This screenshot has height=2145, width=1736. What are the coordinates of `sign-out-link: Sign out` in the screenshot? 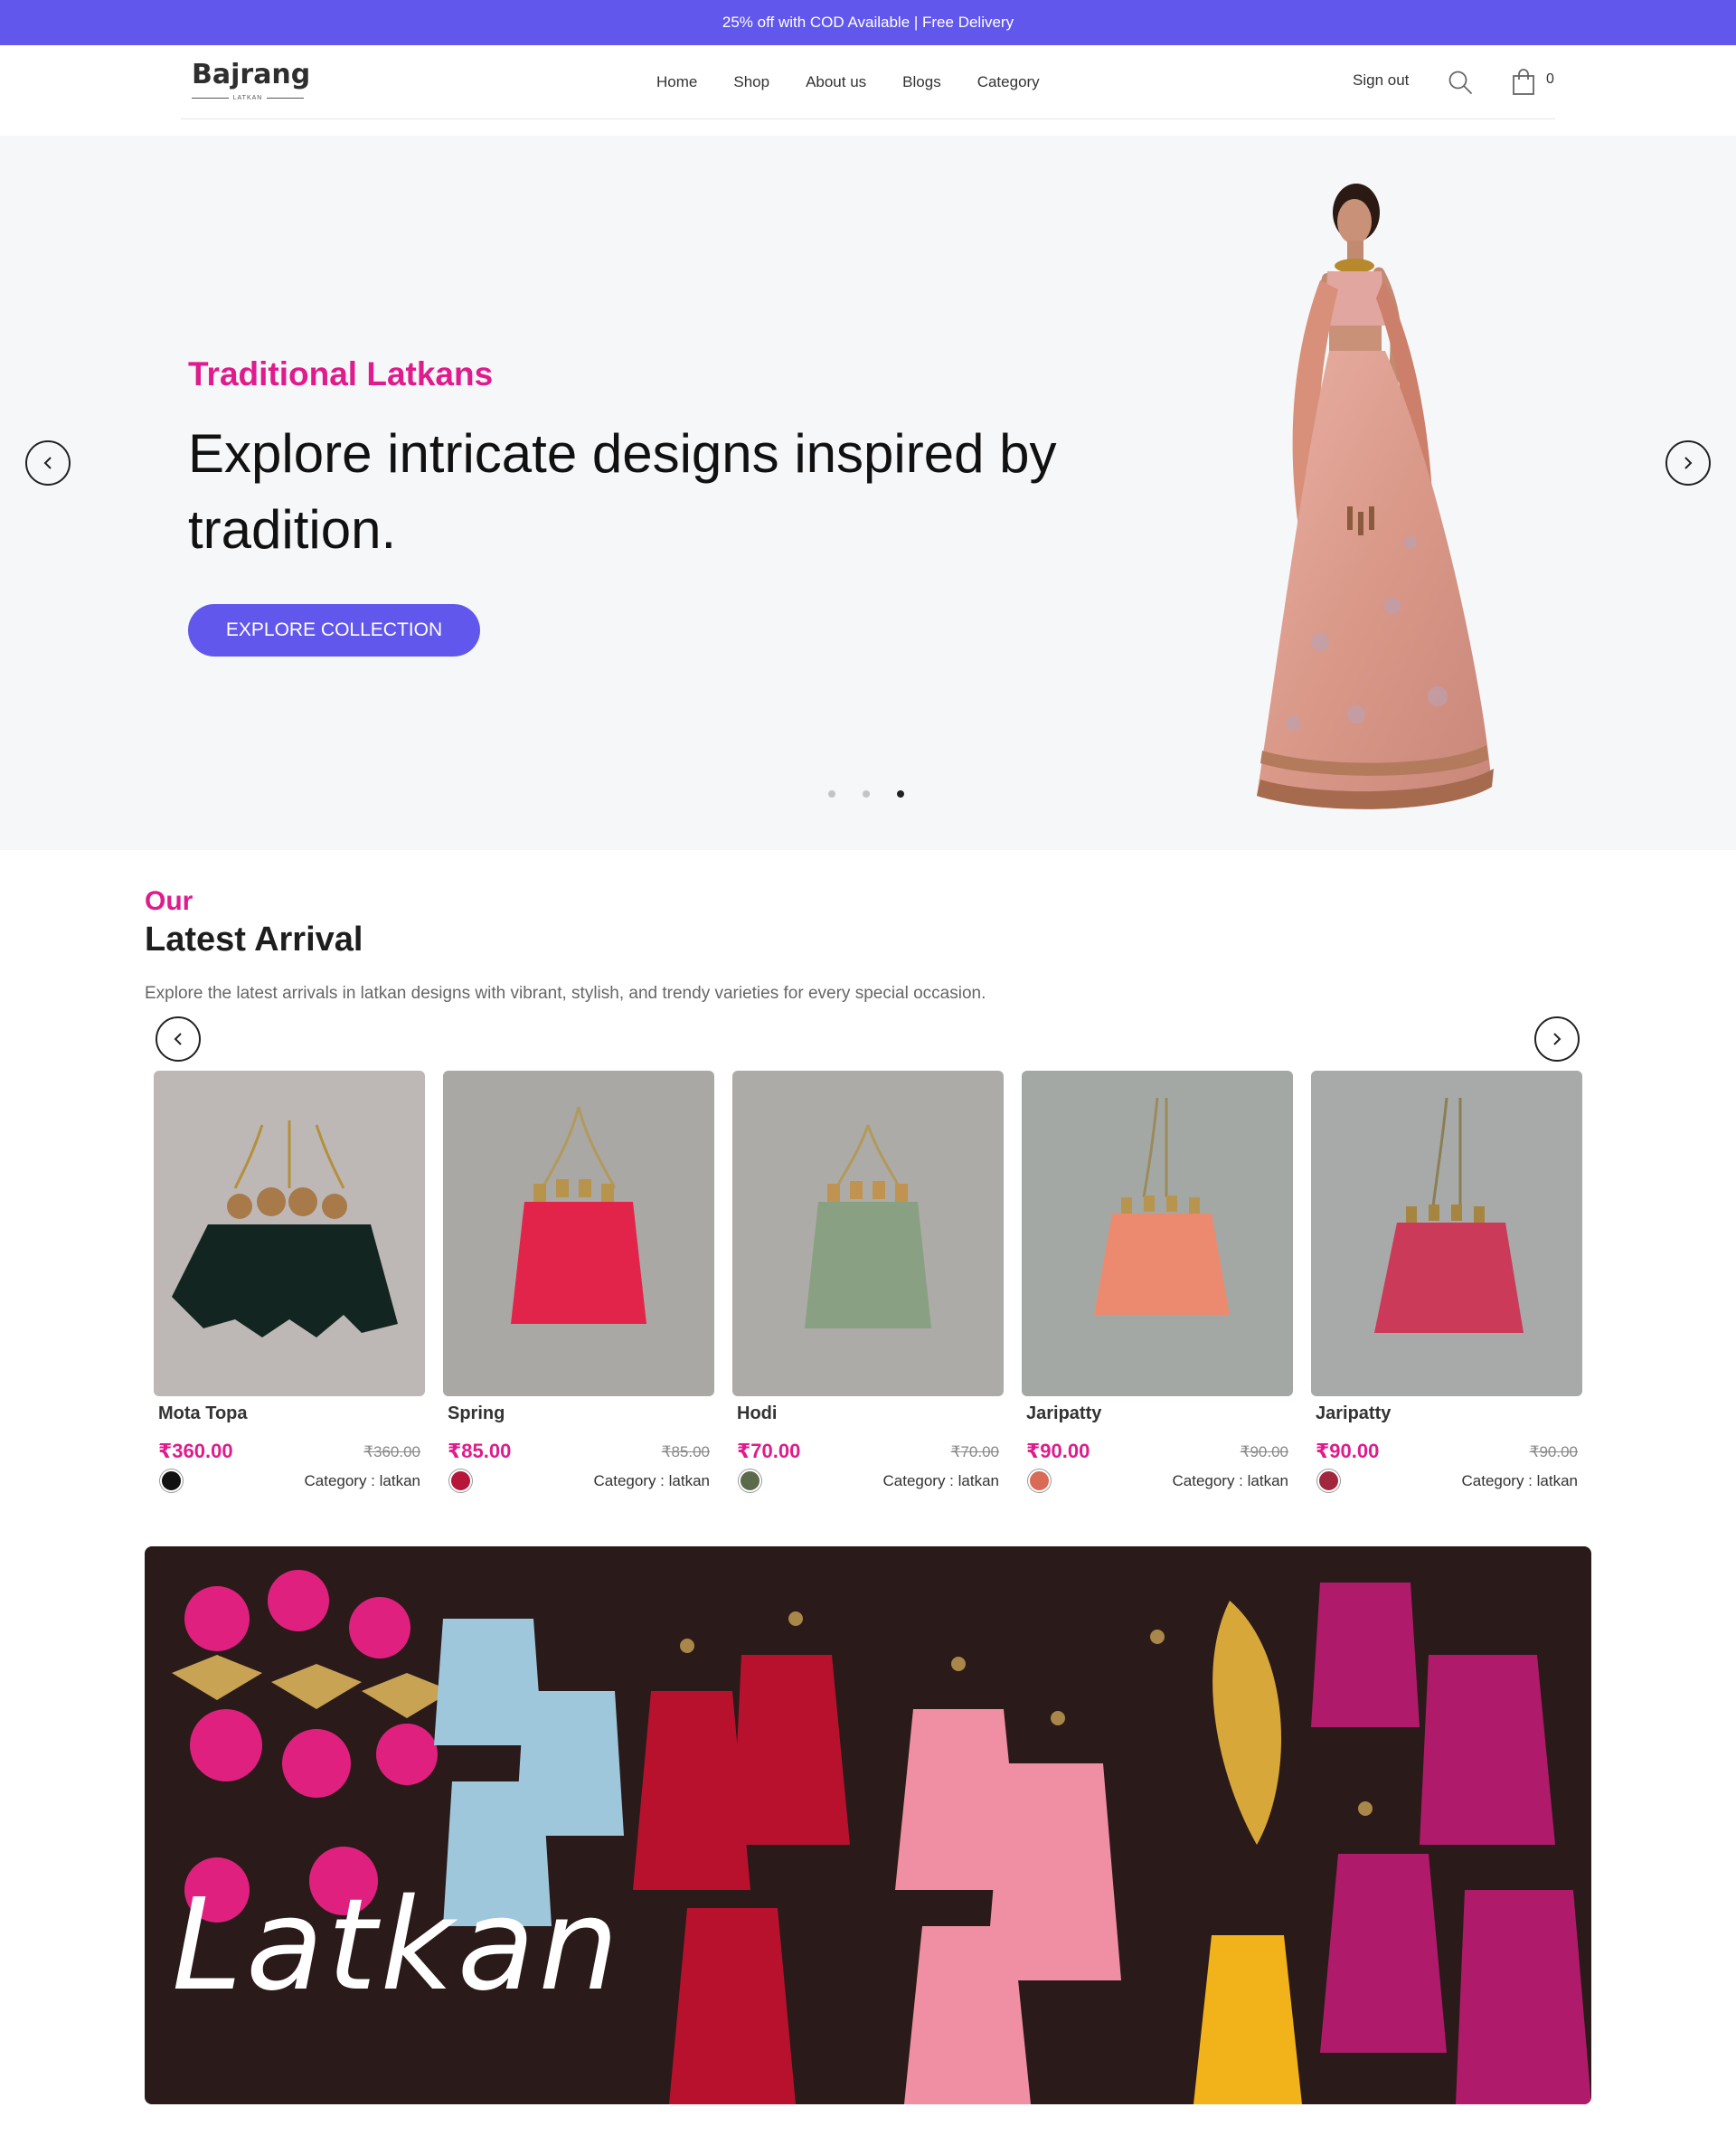 It's located at (1381, 80).